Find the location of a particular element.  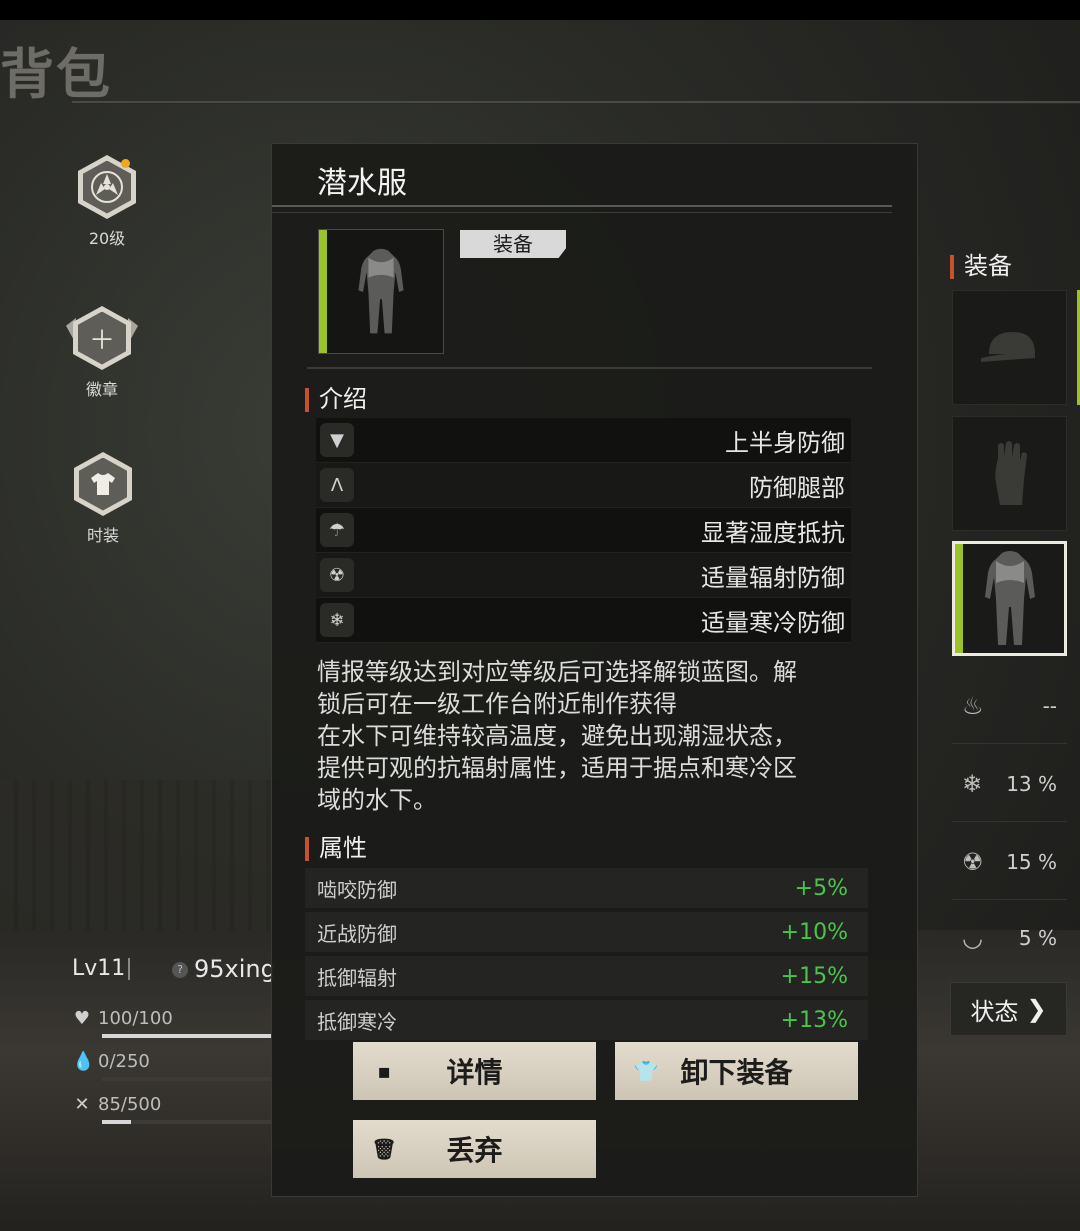

equipment-slot-hands is located at coordinates (1009, 473).